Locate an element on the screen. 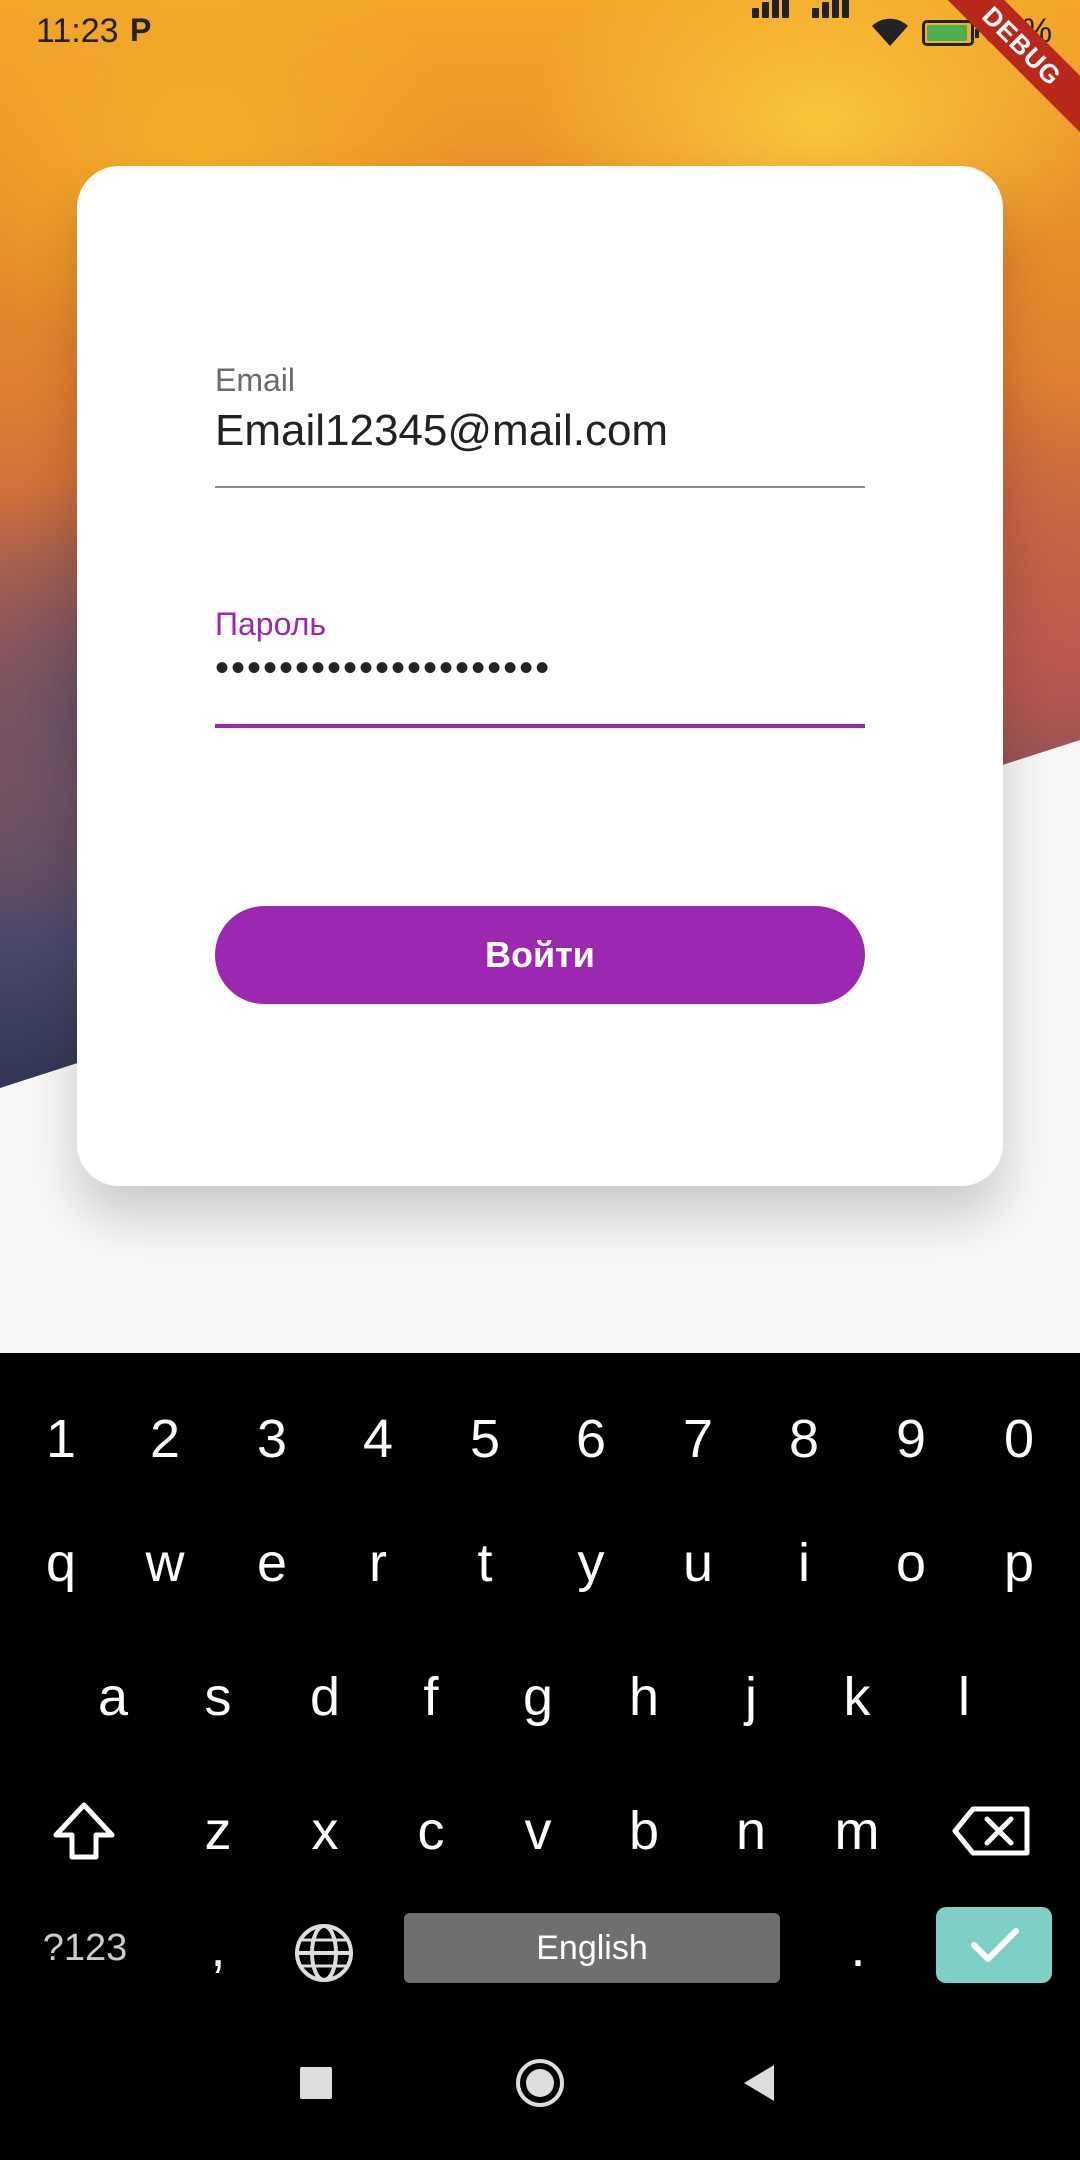 This screenshot has height=2160, width=1080. backspace-key-icon is located at coordinates (993, 1831).